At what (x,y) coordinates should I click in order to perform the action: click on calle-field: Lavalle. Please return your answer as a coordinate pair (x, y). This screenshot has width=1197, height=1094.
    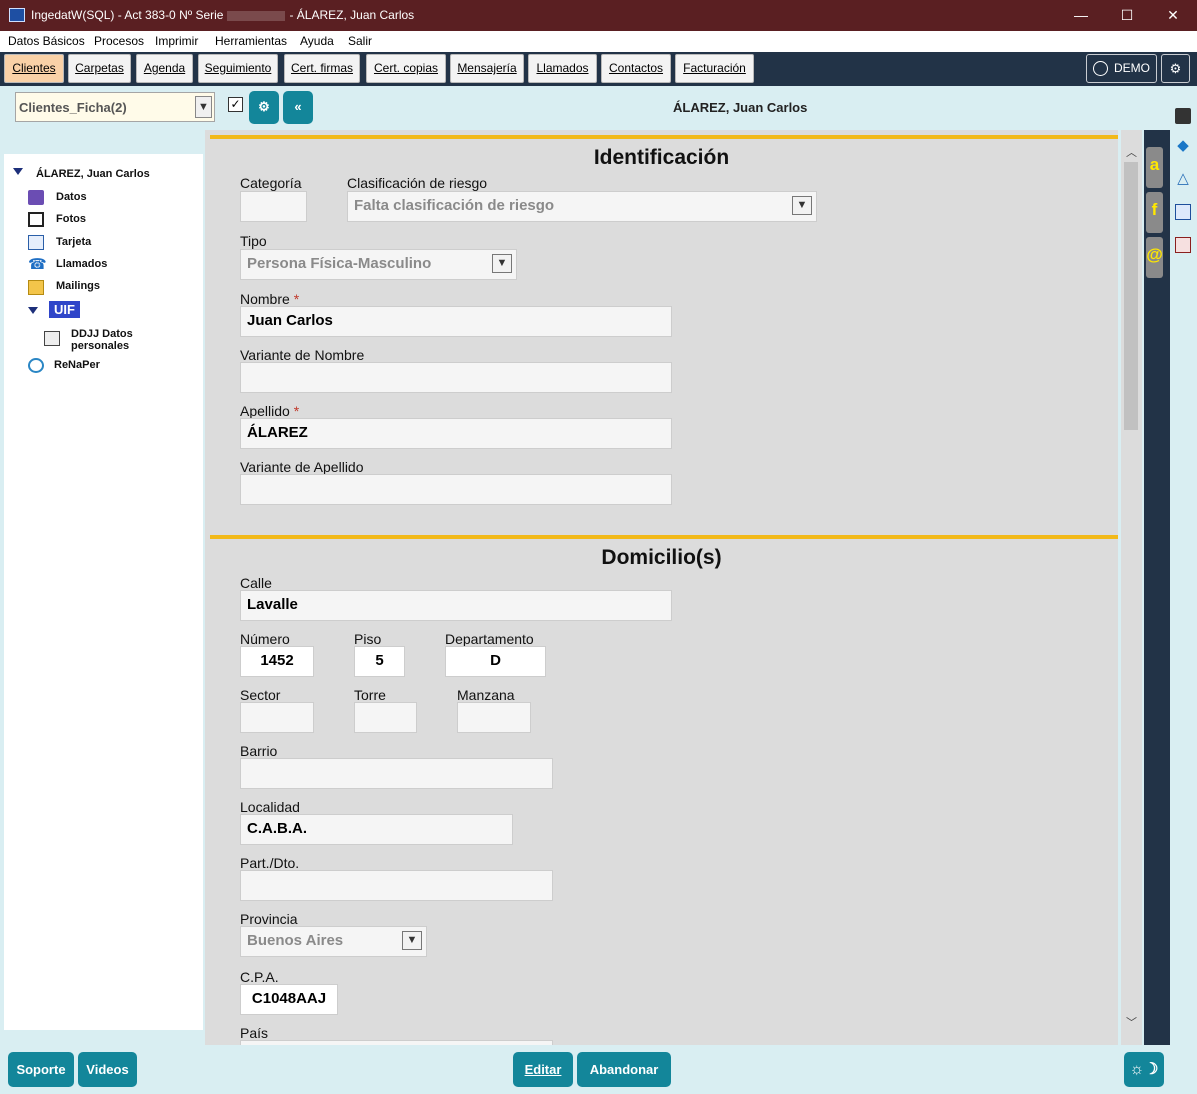
    Looking at the image, I should click on (456, 605).